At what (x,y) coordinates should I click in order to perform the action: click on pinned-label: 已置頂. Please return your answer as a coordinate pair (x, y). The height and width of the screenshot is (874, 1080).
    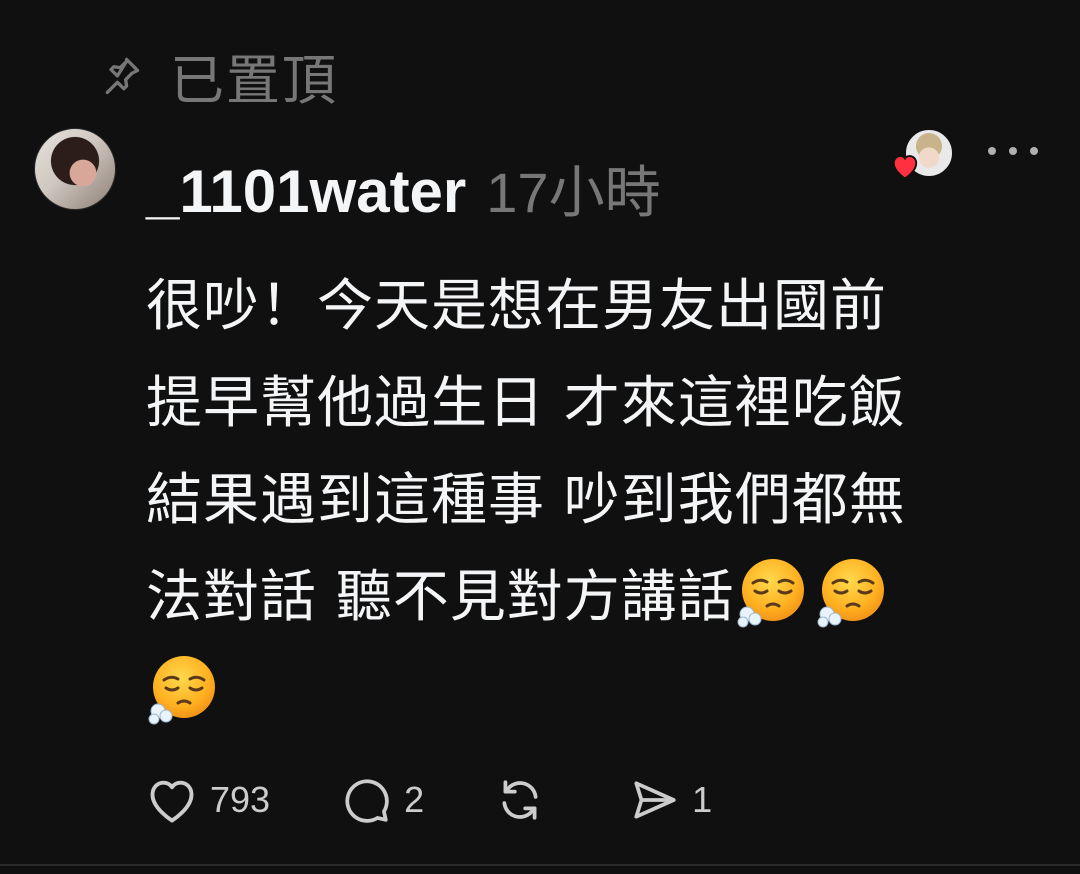
    Looking at the image, I should click on (254, 80).